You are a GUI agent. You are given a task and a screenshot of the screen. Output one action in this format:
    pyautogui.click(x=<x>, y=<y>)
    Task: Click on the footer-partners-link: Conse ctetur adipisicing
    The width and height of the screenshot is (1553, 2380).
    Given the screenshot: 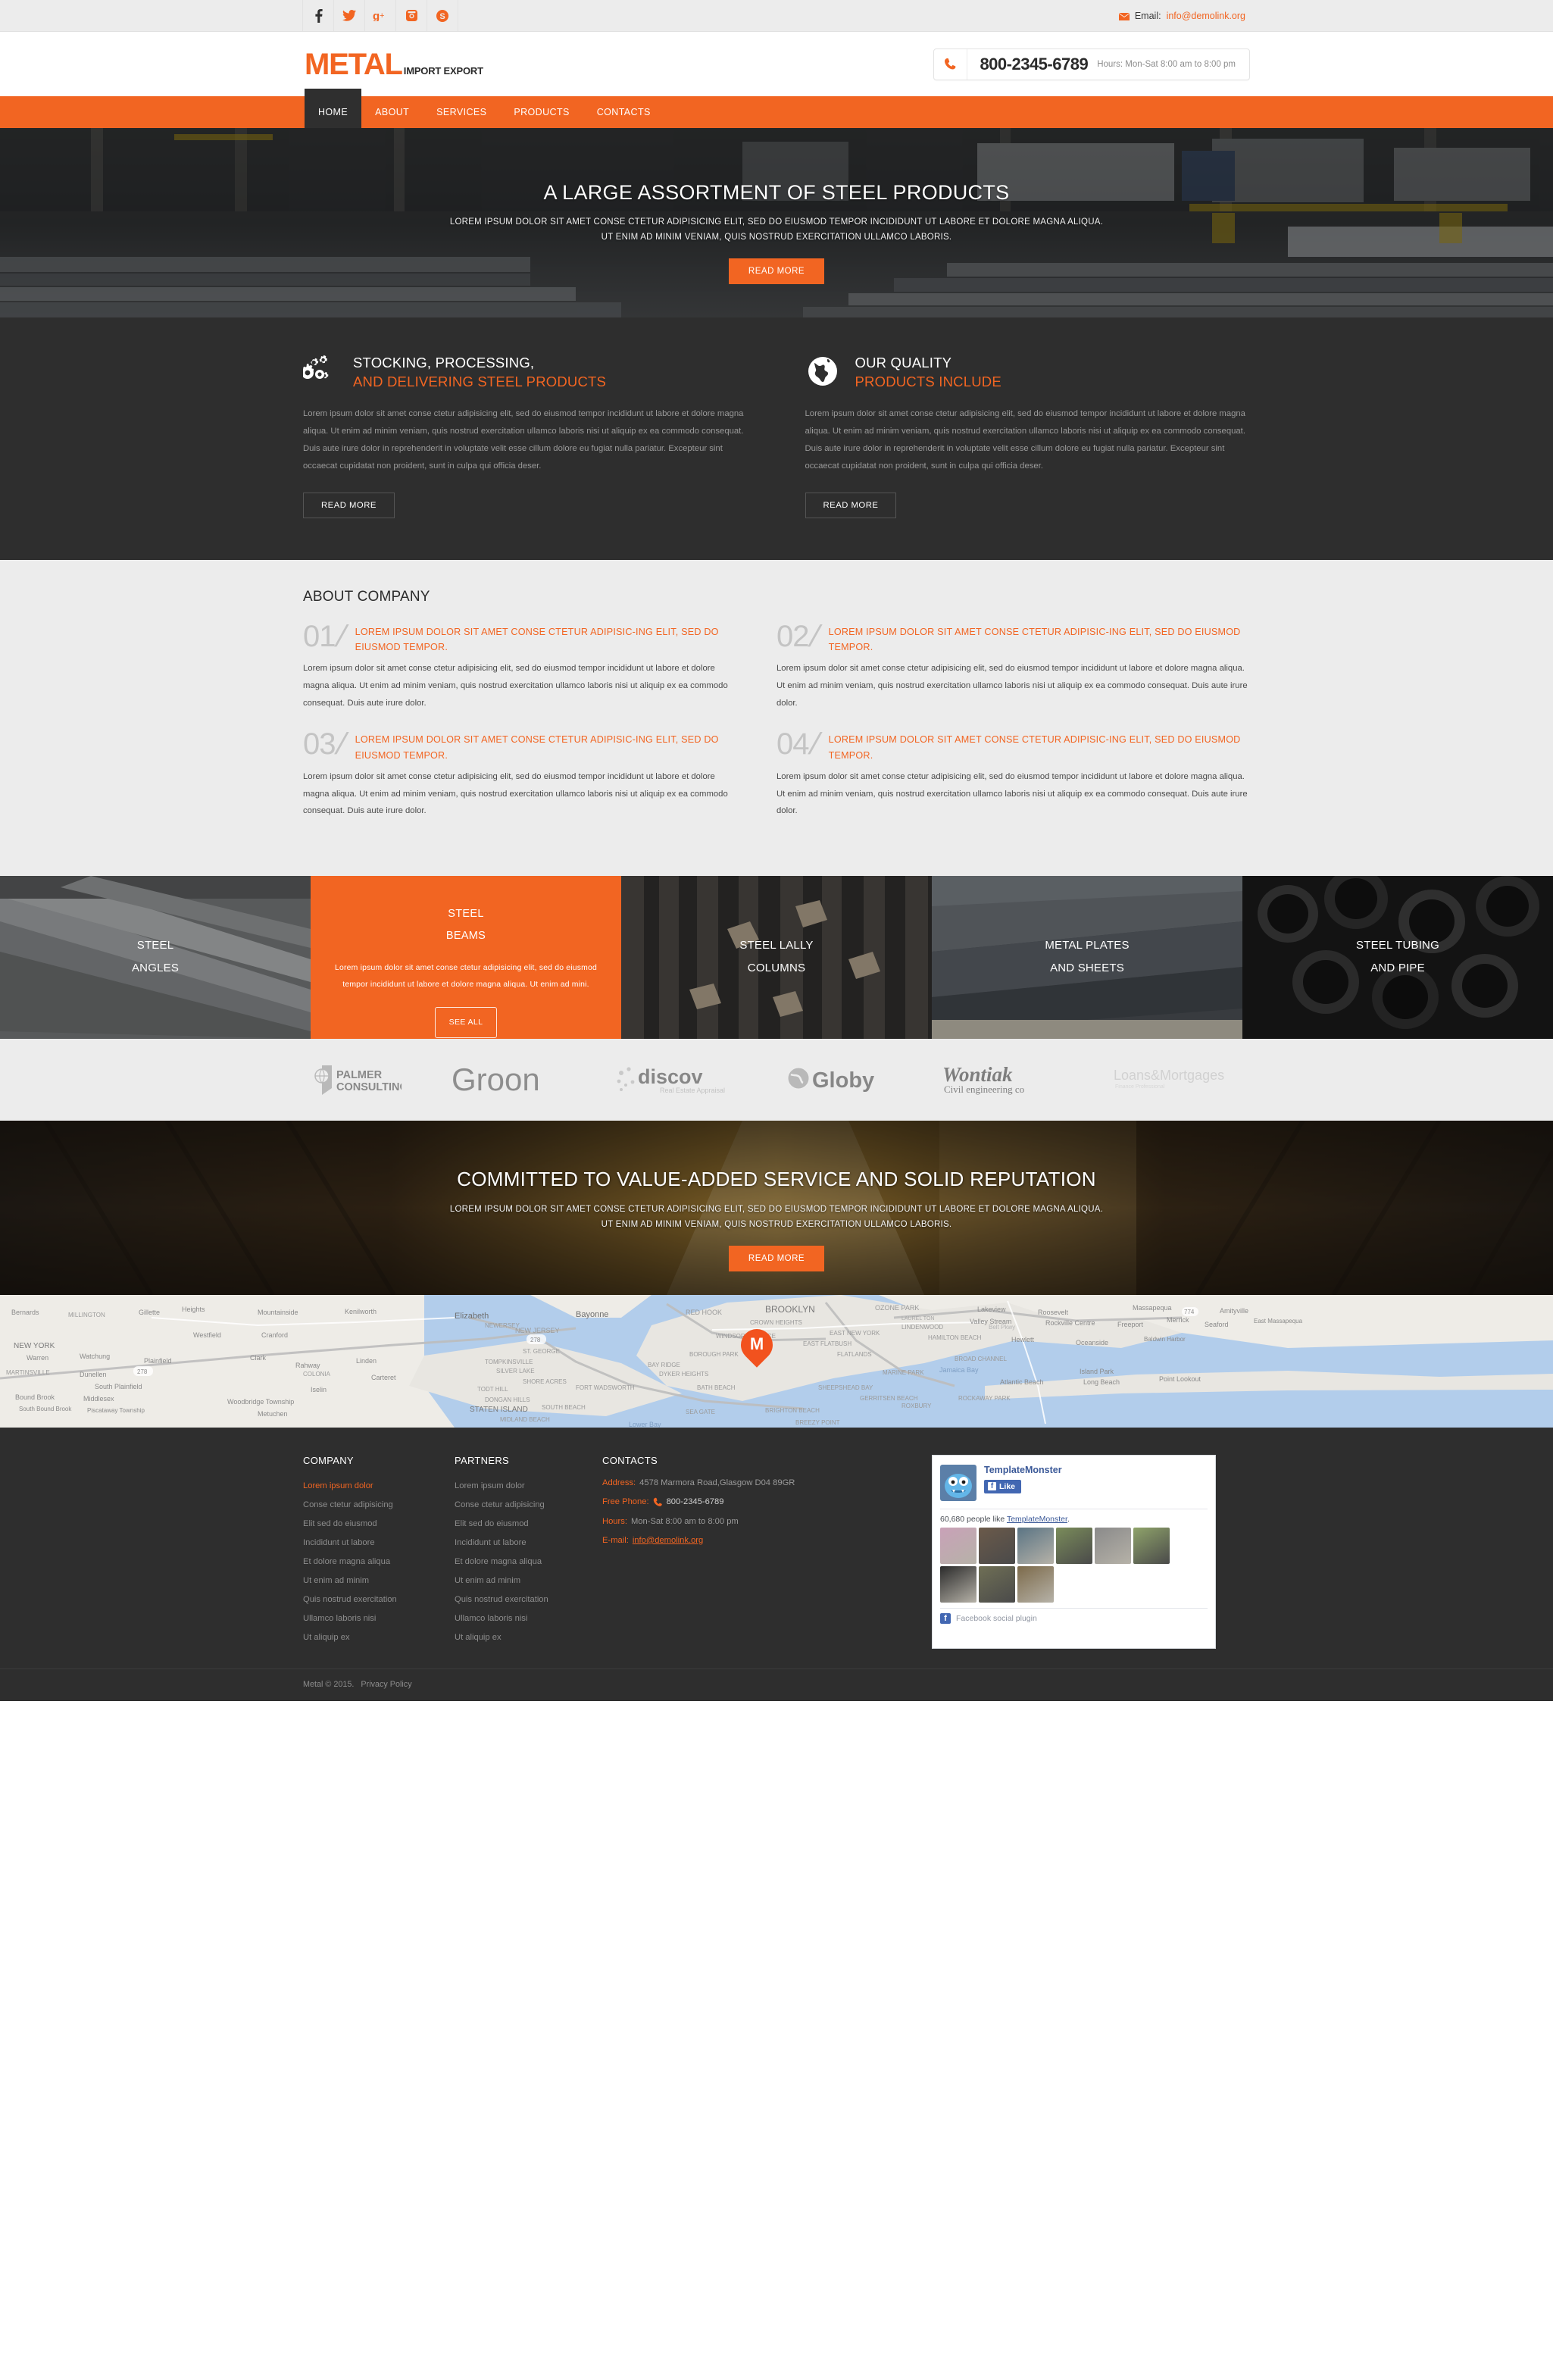 What is the action you would take?
    pyautogui.click(x=500, y=1505)
    